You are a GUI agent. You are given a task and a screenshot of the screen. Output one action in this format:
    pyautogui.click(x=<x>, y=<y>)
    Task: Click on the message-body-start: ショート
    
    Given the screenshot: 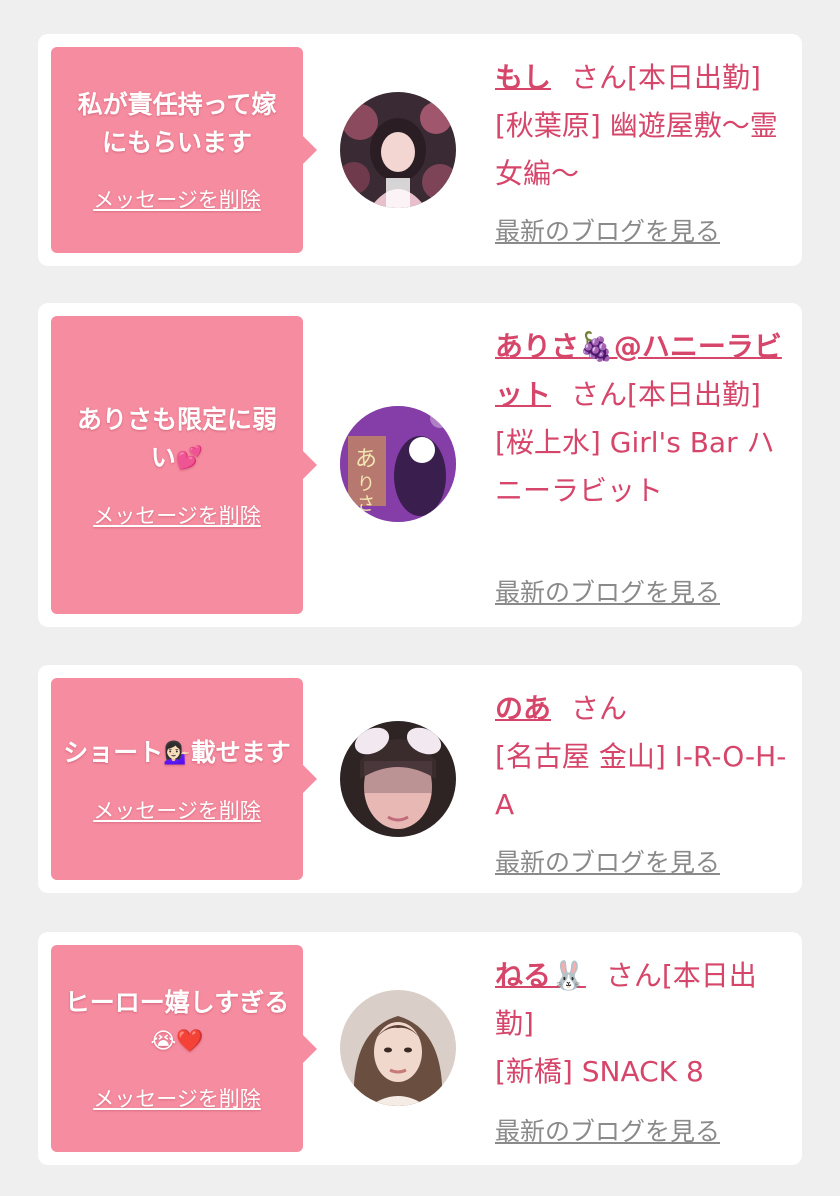 What is the action you would take?
    pyautogui.click(x=113, y=752)
    